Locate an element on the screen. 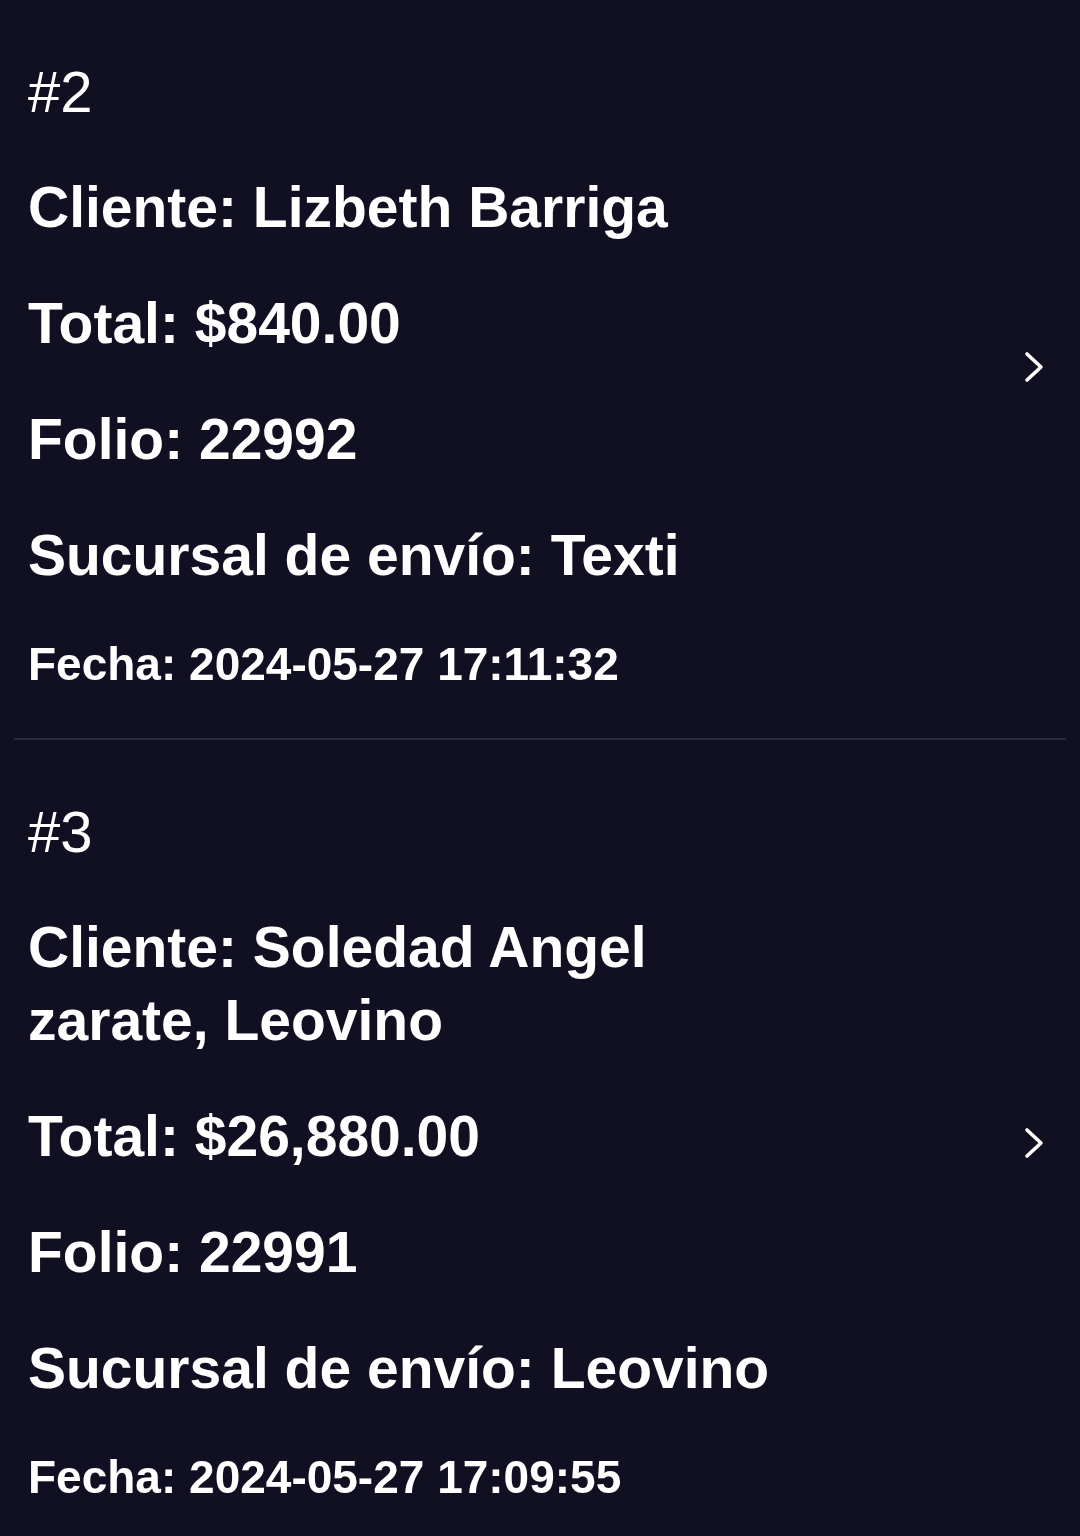 This screenshot has width=1080, height=1536. shipping-branch: Sucursal de envío: Texti is located at coordinates (354, 555).